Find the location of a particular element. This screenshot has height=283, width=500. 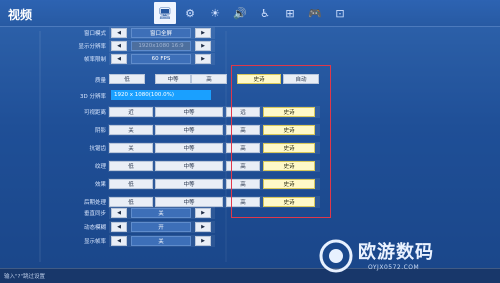

setting-label-frame-rate-limit: 帧率限制 is located at coordinates (94, 60).